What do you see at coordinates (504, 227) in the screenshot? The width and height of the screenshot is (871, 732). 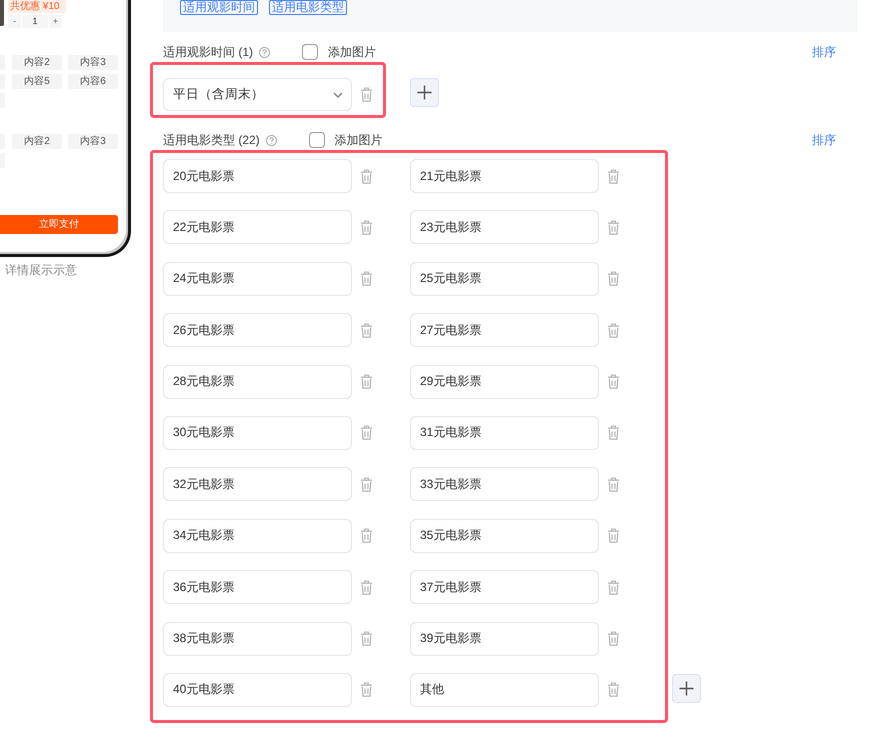 I see `text-field: 23元电影票` at bounding box center [504, 227].